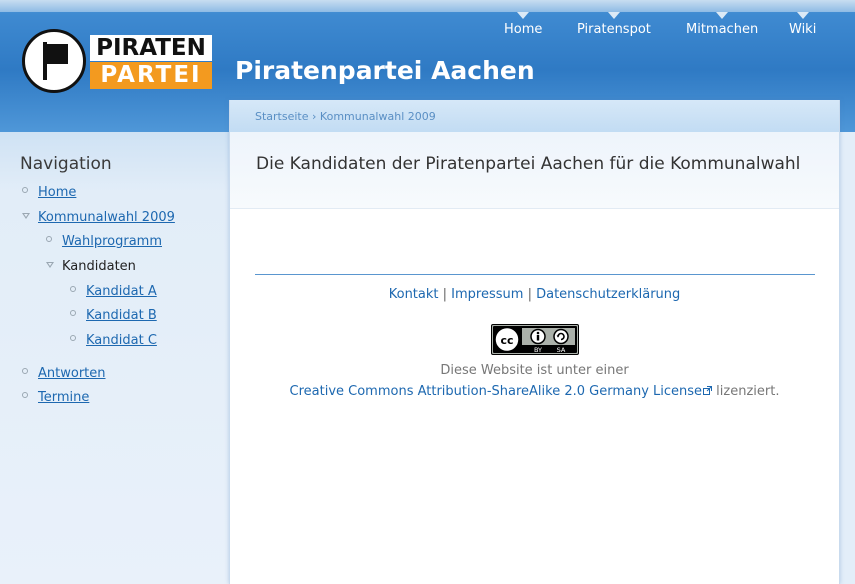 The width and height of the screenshot is (855, 584). What do you see at coordinates (487, 294) in the screenshot?
I see `footer-link-impressum: Impressum` at bounding box center [487, 294].